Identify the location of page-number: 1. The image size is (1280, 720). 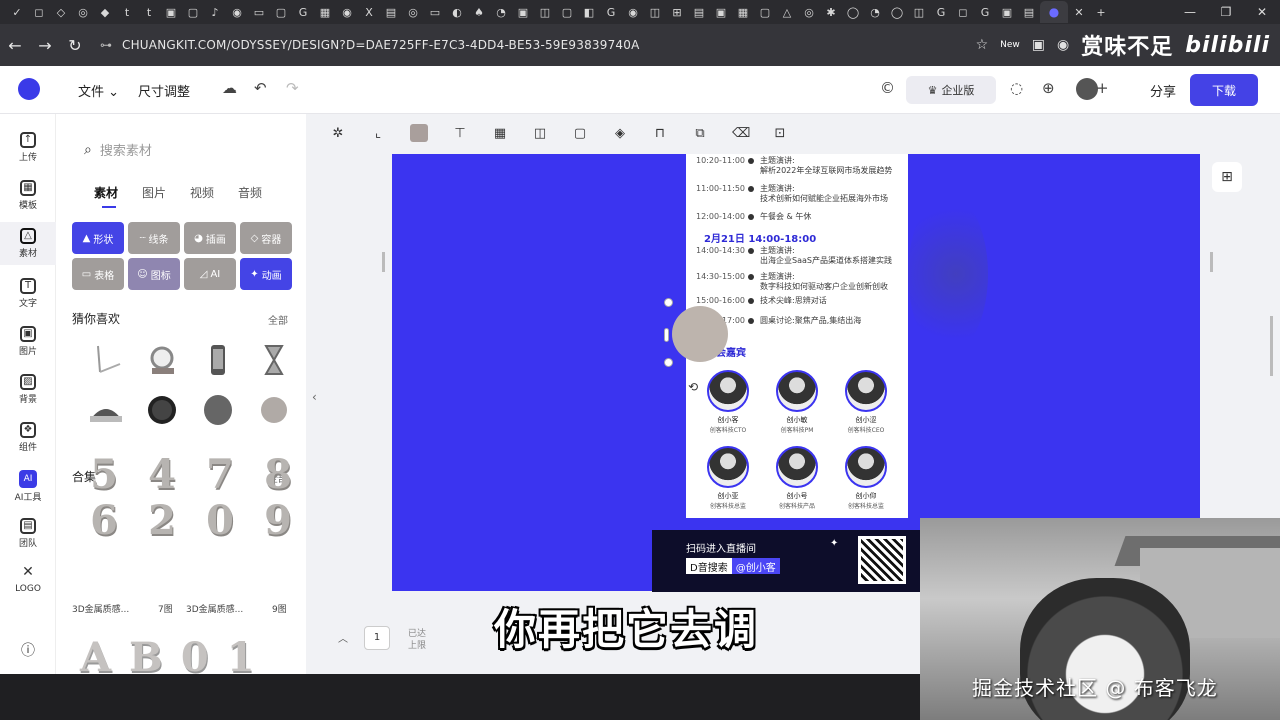
(377, 638).